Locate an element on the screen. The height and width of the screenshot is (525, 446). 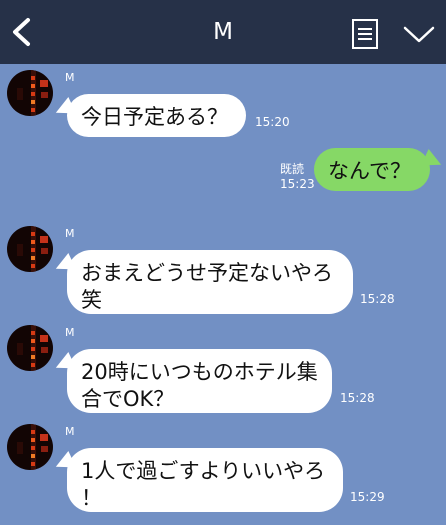
chevron-down-icon is located at coordinates (419, 34).